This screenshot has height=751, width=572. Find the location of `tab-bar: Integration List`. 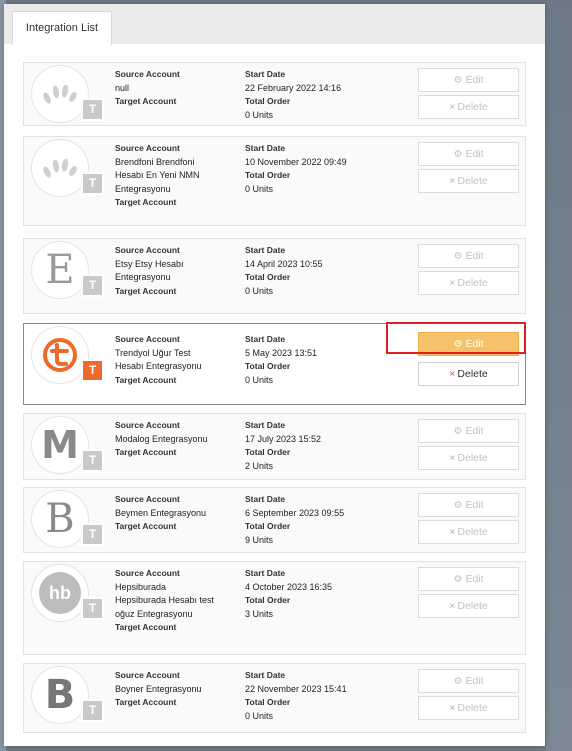

tab-bar: Integration List is located at coordinates (274, 24).